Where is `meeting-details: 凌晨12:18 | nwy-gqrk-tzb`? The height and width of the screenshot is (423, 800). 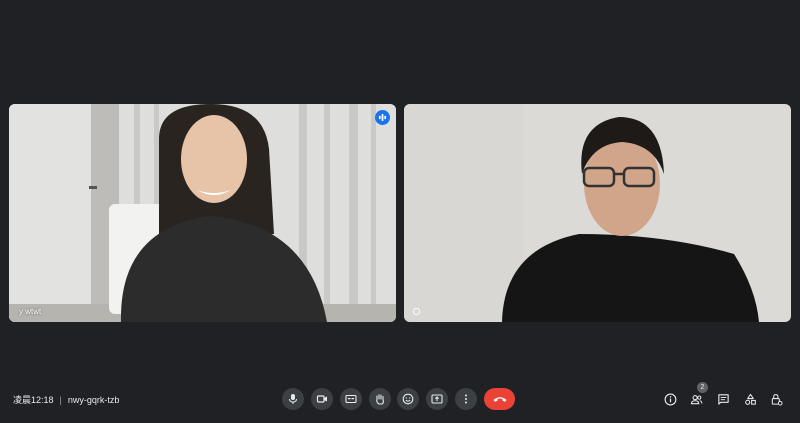 meeting-details: 凌晨12:18 | nwy-gqrk-tzb is located at coordinates (66, 399).